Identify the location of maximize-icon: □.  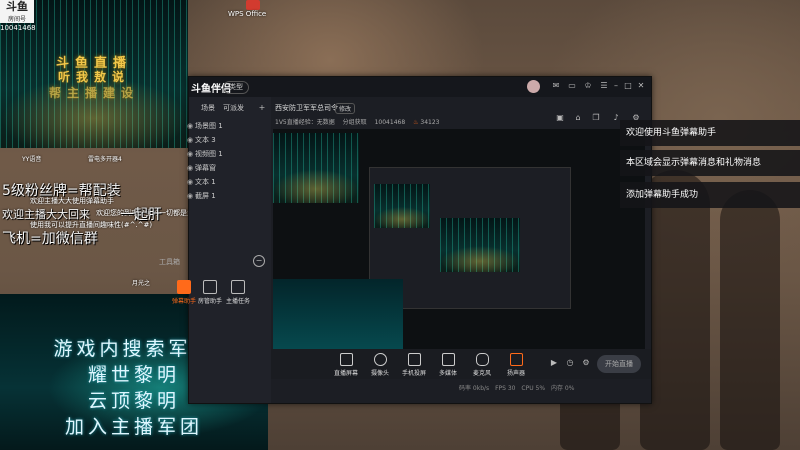
(628, 86).